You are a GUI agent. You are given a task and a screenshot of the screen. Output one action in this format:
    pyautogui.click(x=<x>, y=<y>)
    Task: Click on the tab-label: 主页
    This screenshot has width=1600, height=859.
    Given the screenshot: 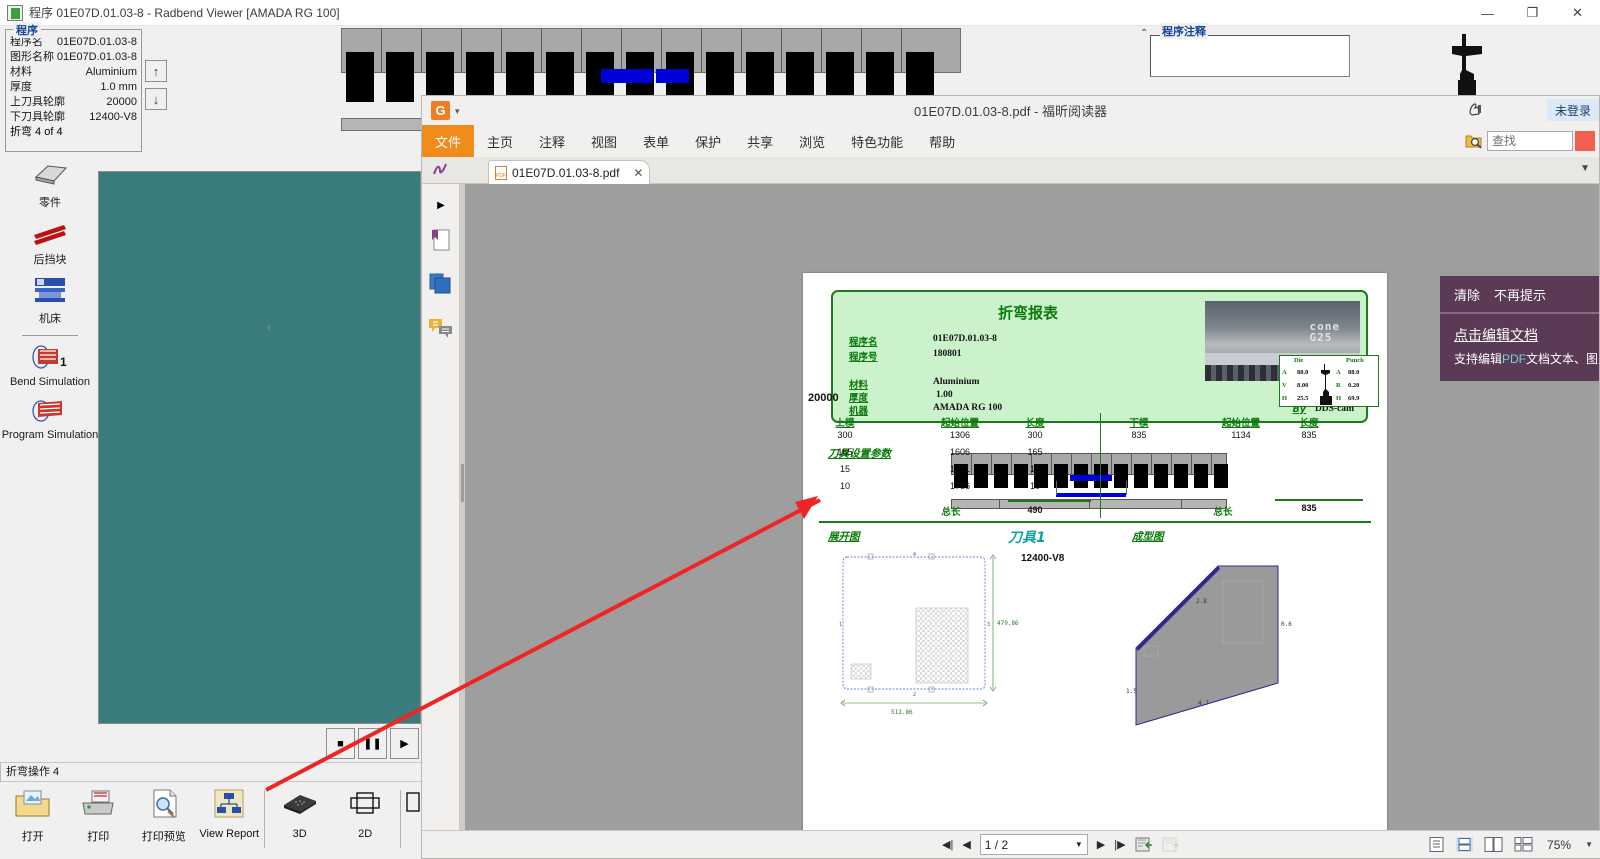 What is the action you would take?
    pyautogui.click(x=500, y=142)
    